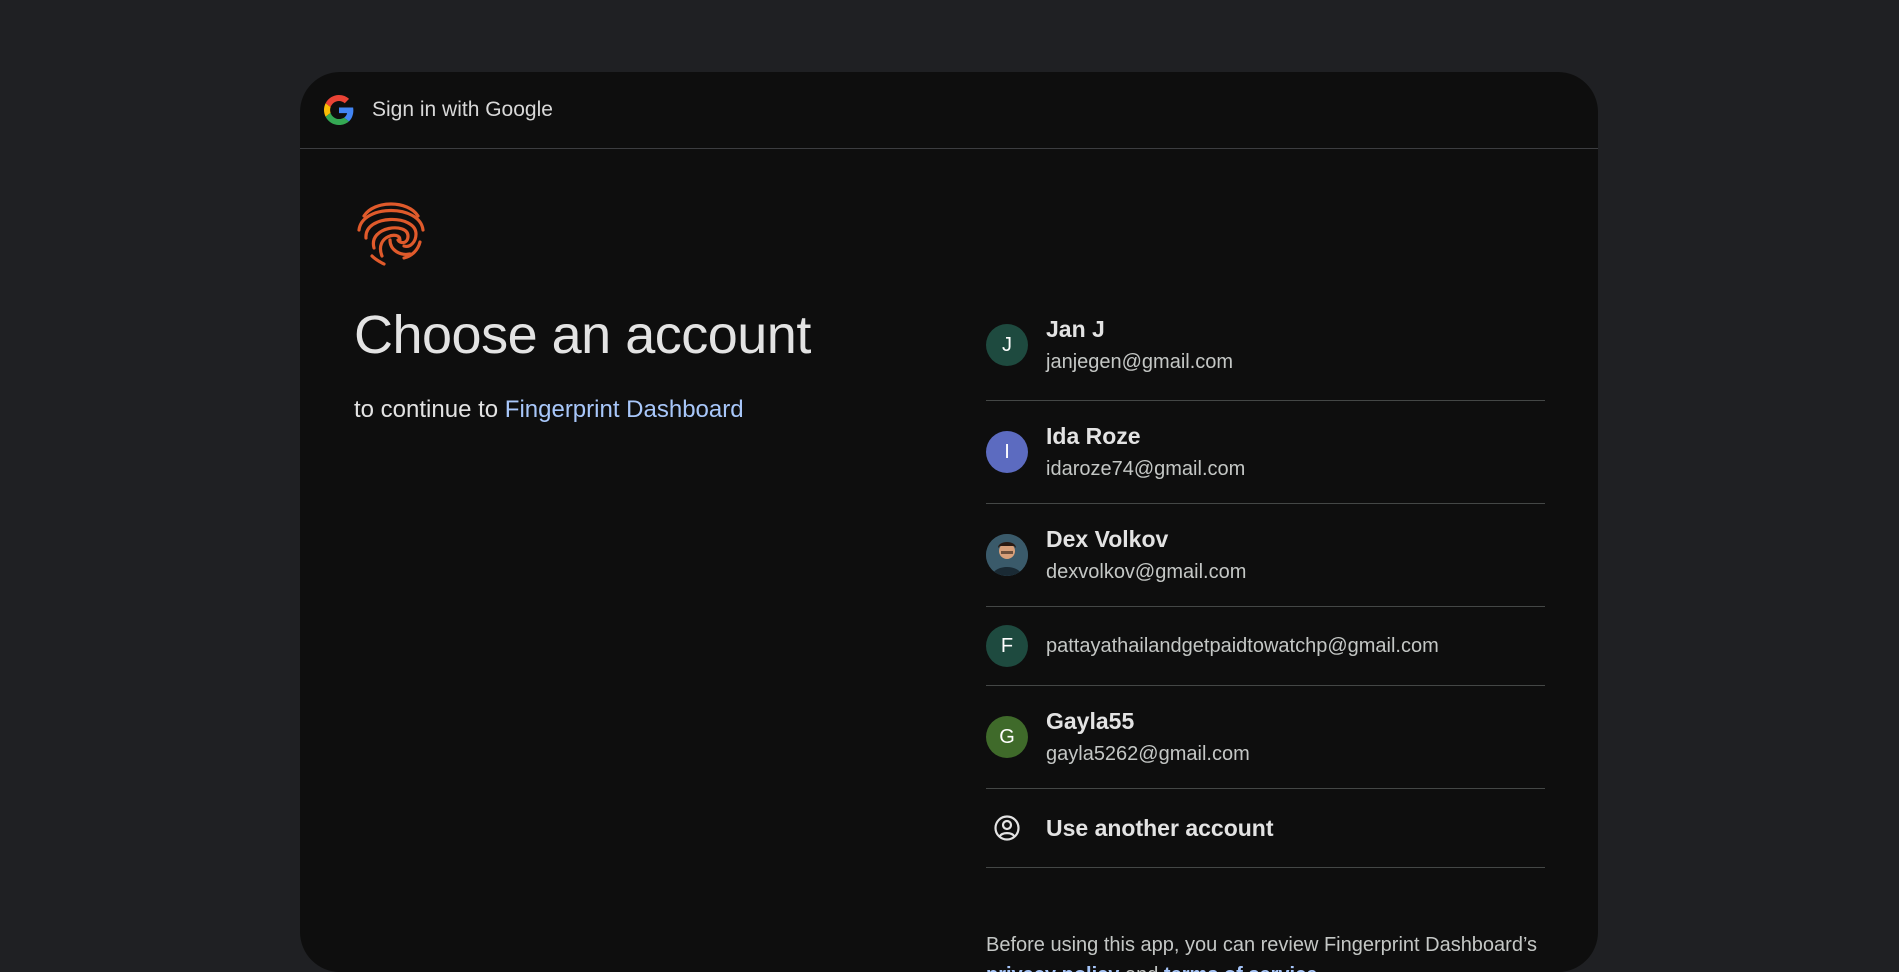 Image resolution: width=1899 pixels, height=972 pixels. I want to click on avatar-photo, so click(1007, 555).